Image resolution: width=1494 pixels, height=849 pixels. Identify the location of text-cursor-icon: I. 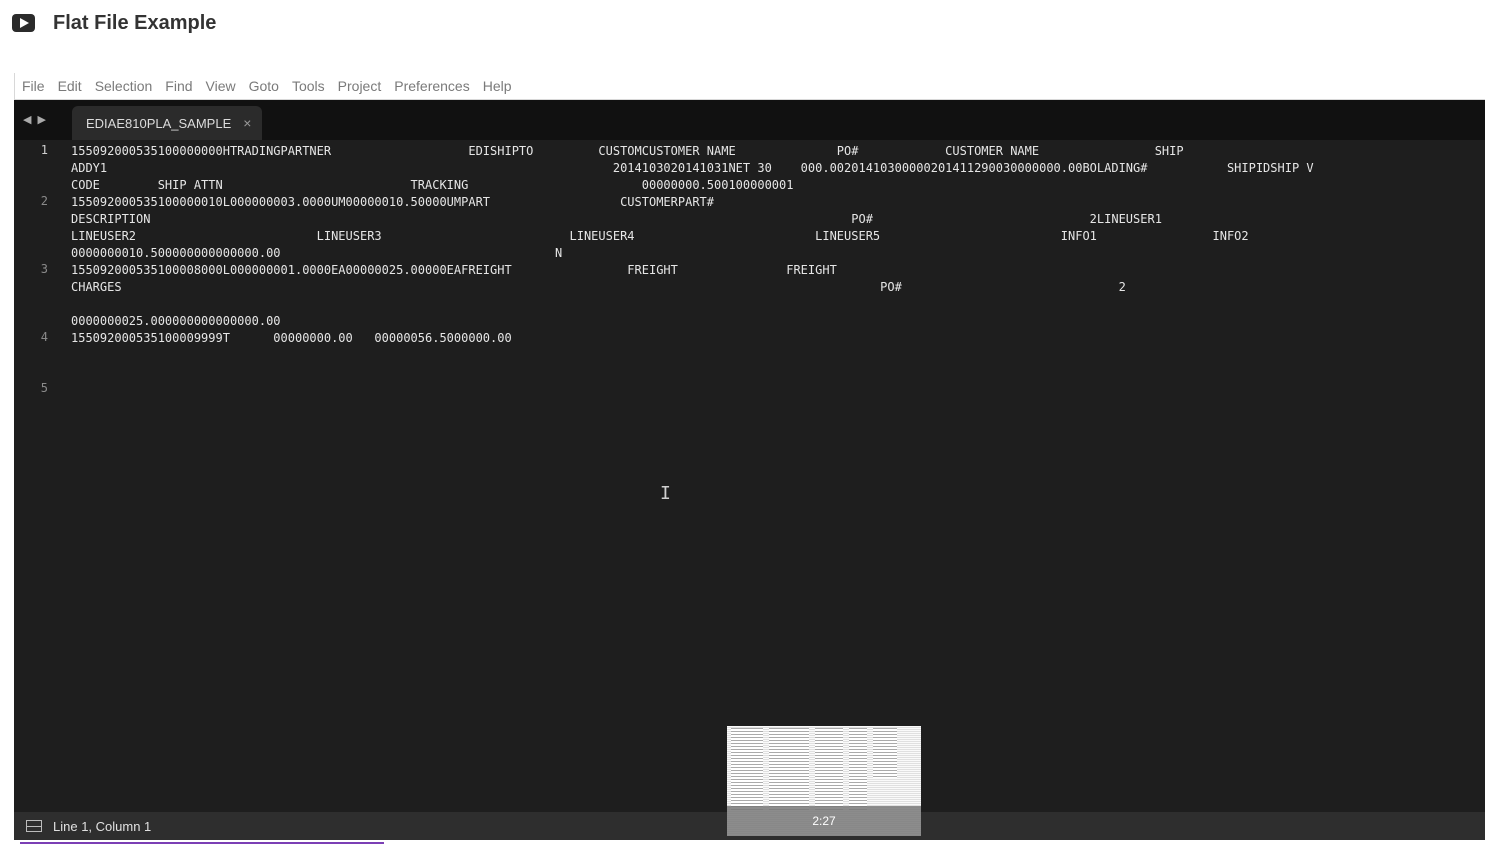
(665, 493).